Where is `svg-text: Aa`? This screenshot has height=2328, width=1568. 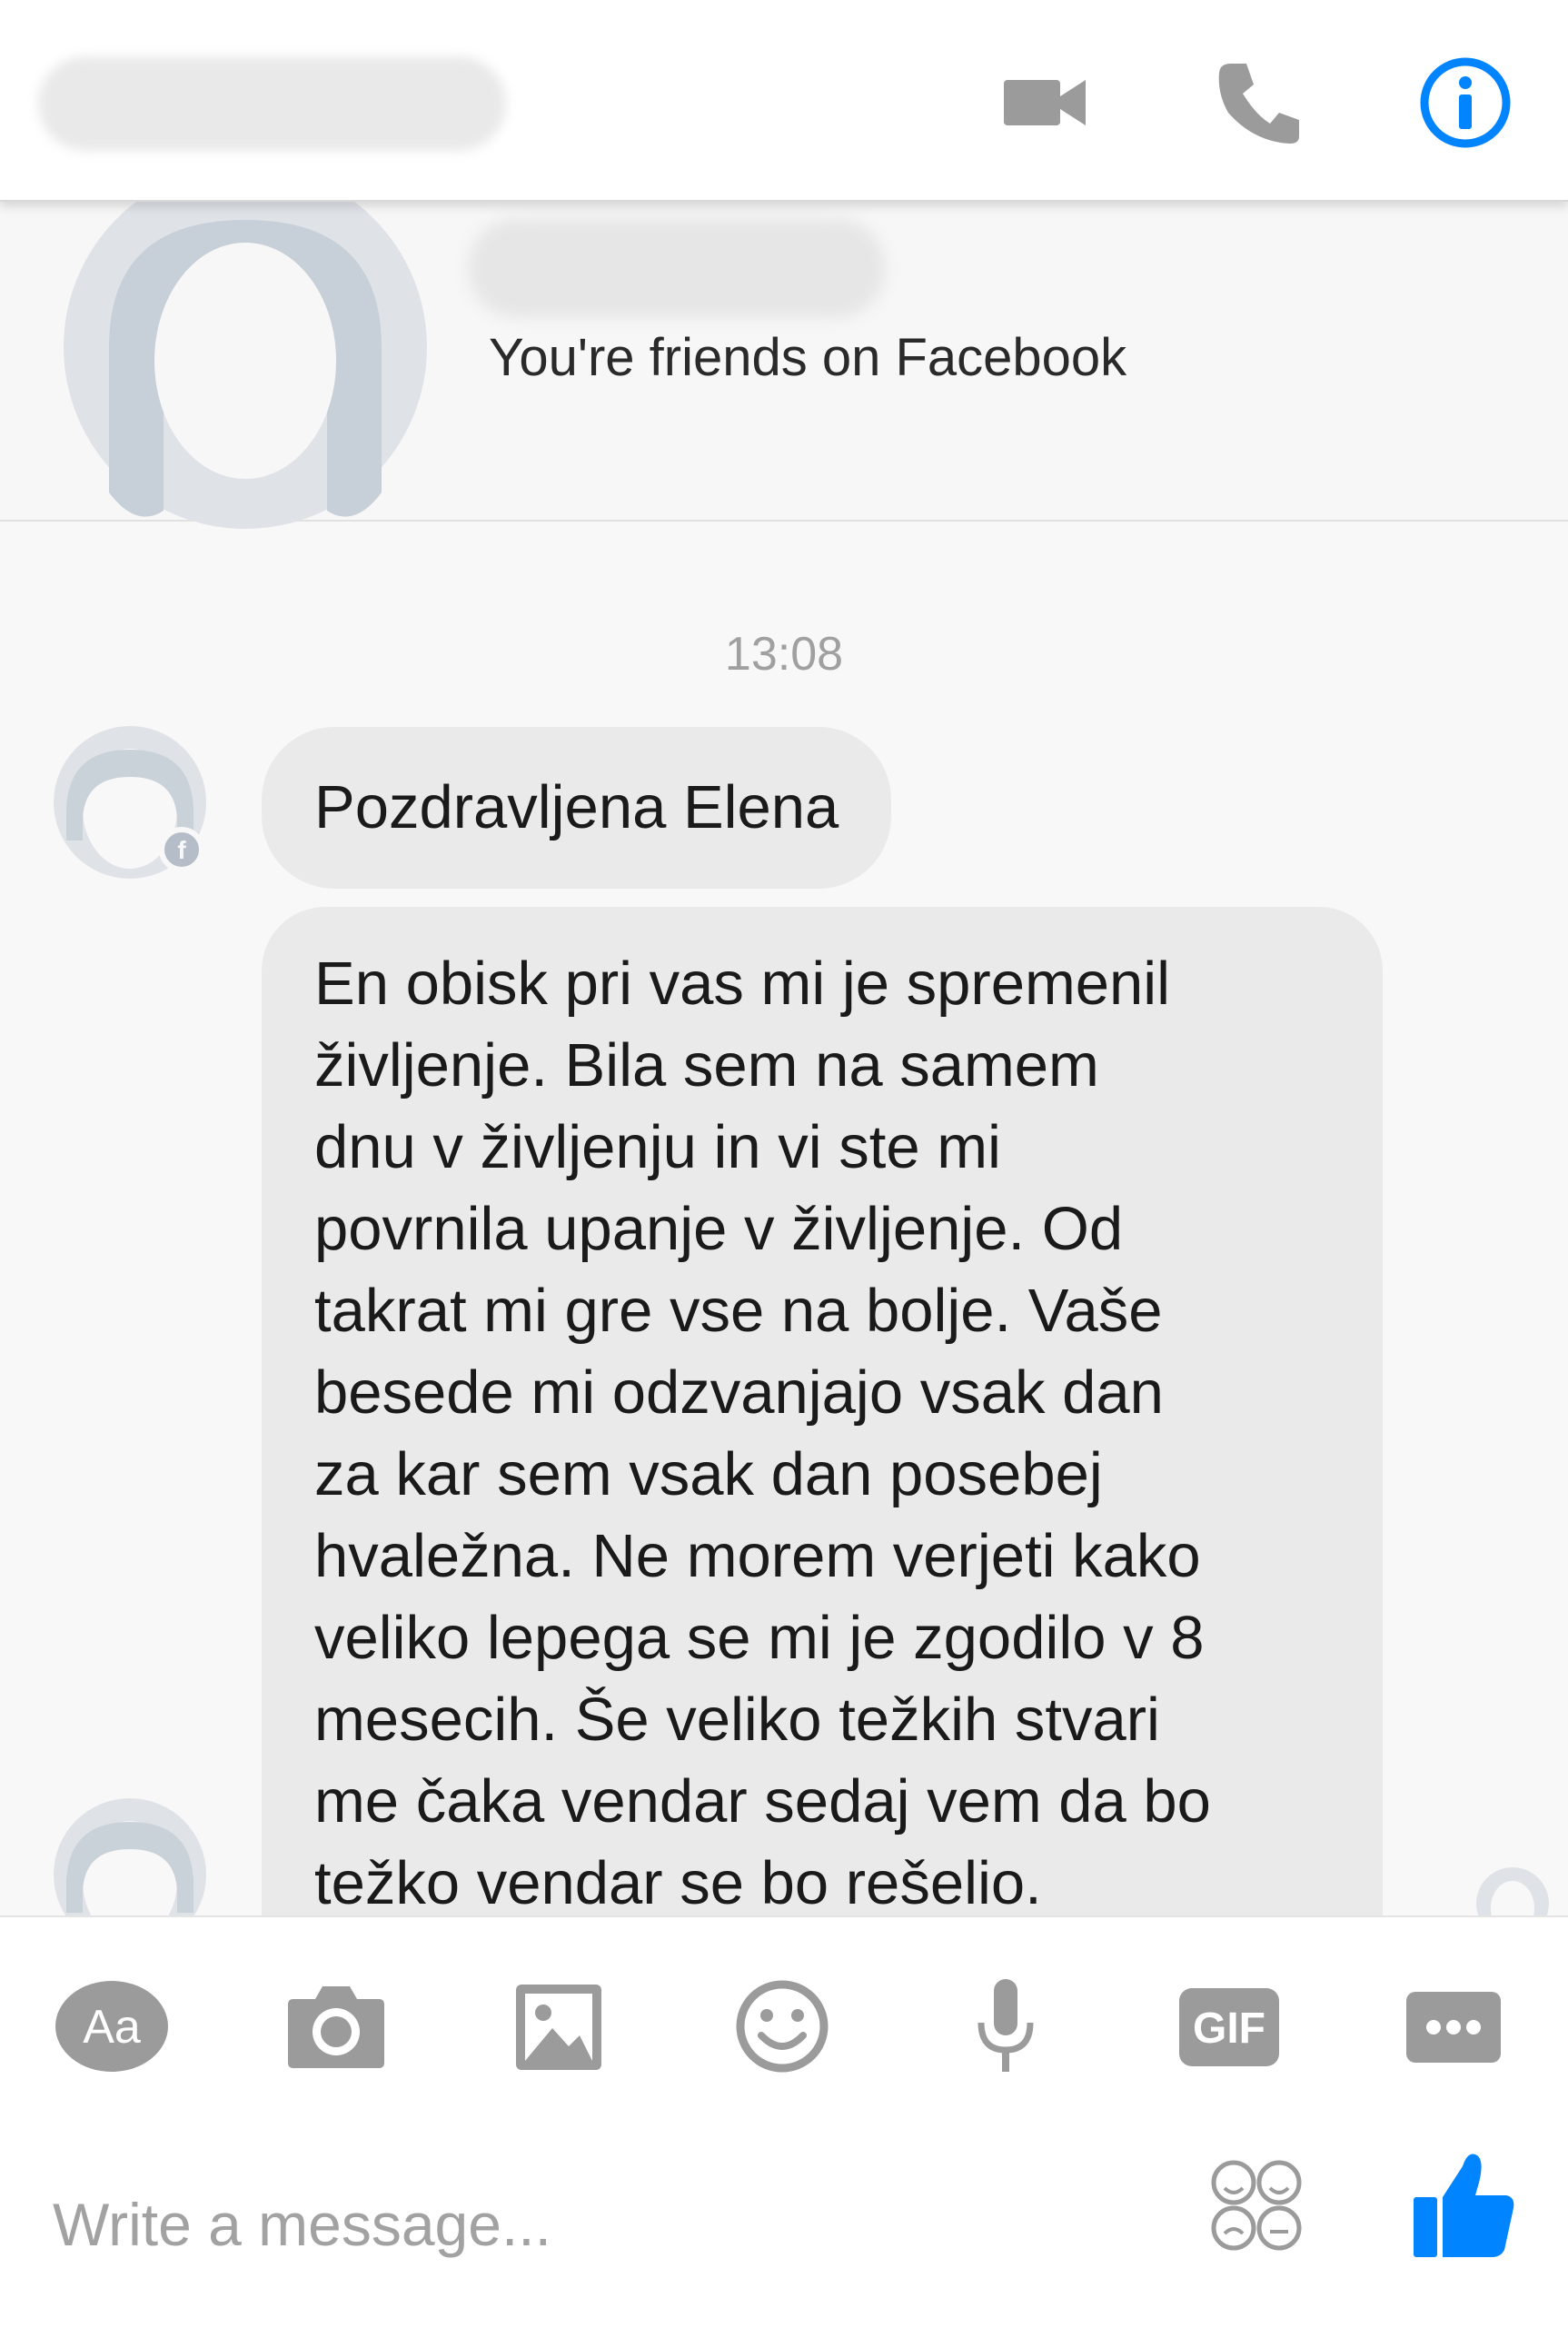
svg-text: Aa is located at coordinates (112, 2028).